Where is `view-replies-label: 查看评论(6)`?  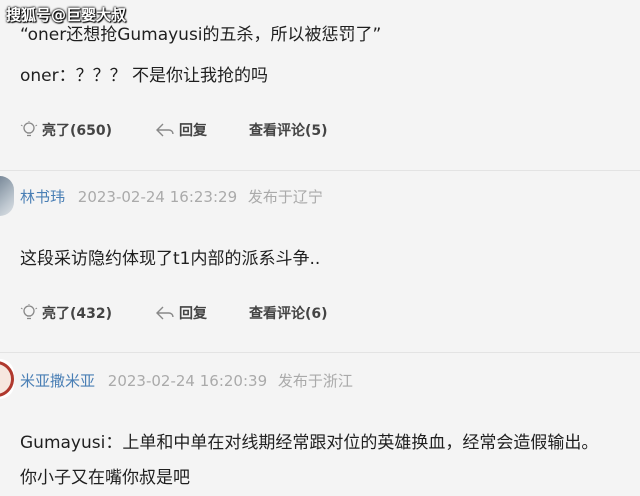 view-replies-label: 查看评论(6) is located at coordinates (288, 314).